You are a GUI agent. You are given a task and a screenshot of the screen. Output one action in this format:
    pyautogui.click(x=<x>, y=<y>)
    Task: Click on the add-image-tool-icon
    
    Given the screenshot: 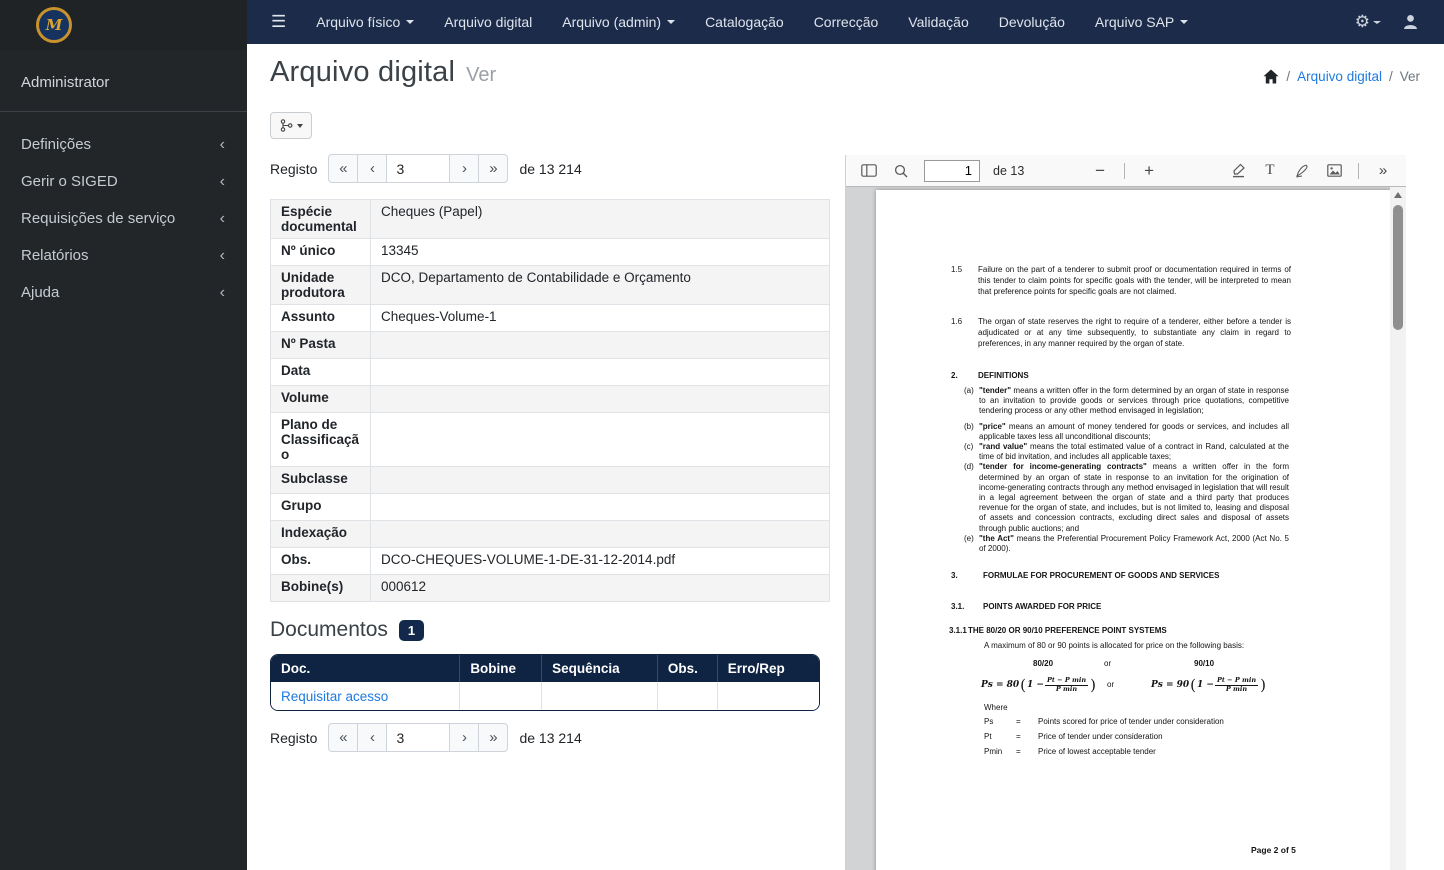 What is the action you would take?
    pyautogui.click(x=1334, y=171)
    